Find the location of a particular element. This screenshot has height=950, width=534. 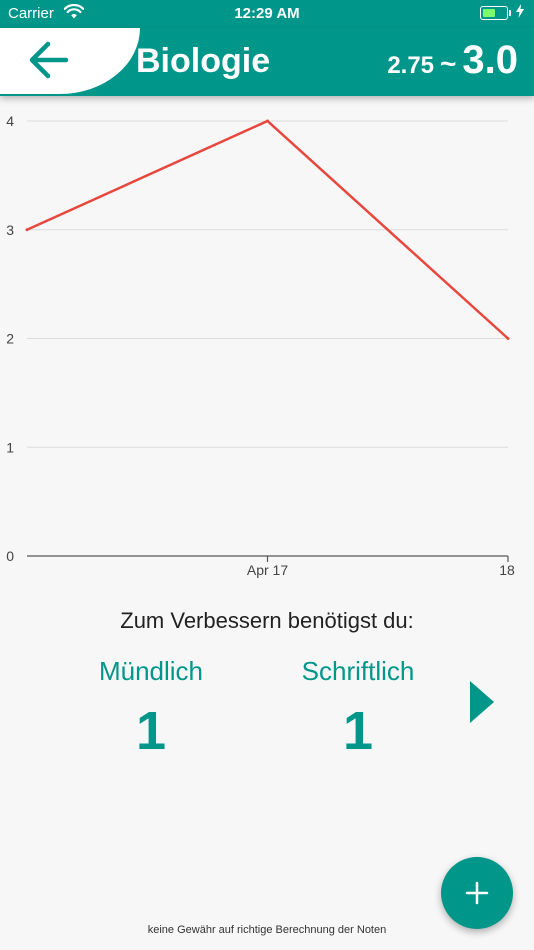

play-right-icon is located at coordinates (482, 702).